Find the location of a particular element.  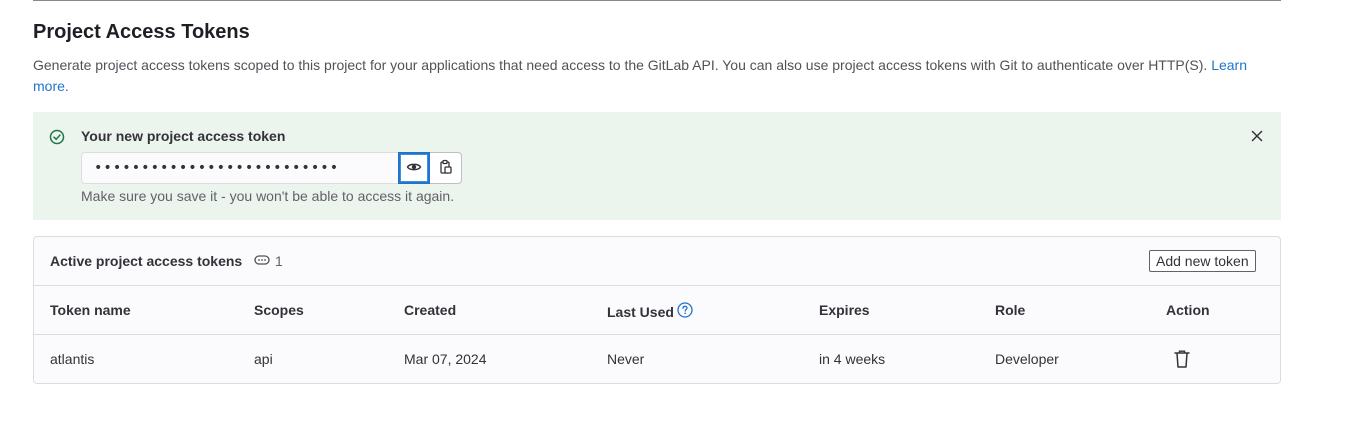

column-header-created: Created is located at coordinates (430, 310).